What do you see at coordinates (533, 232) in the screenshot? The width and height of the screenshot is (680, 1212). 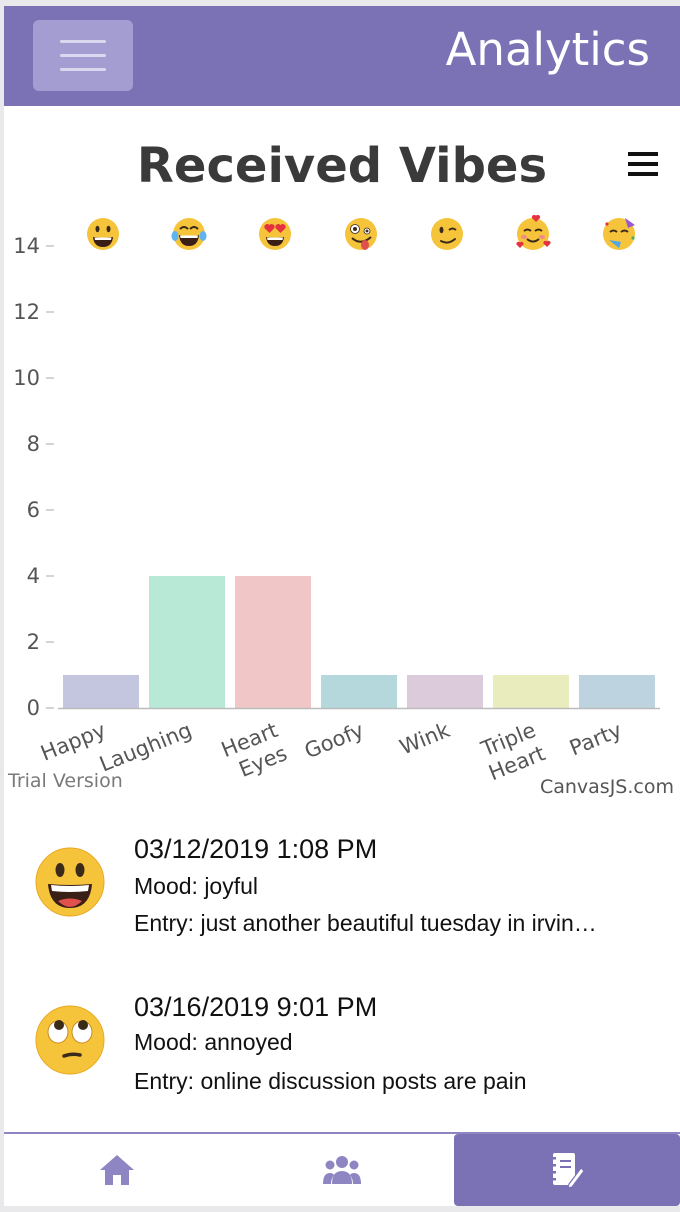 I see `smiling-hearts-icon` at bounding box center [533, 232].